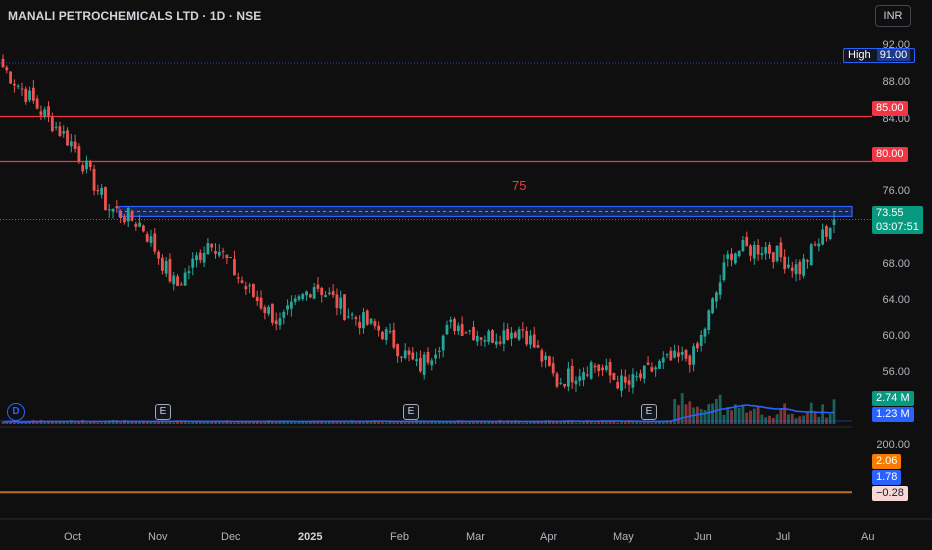 The width and height of the screenshot is (932, 550). Describe the element at coordinates (890, 154) in the screenshot. I see `level-80-tag: 80.00` at that location.